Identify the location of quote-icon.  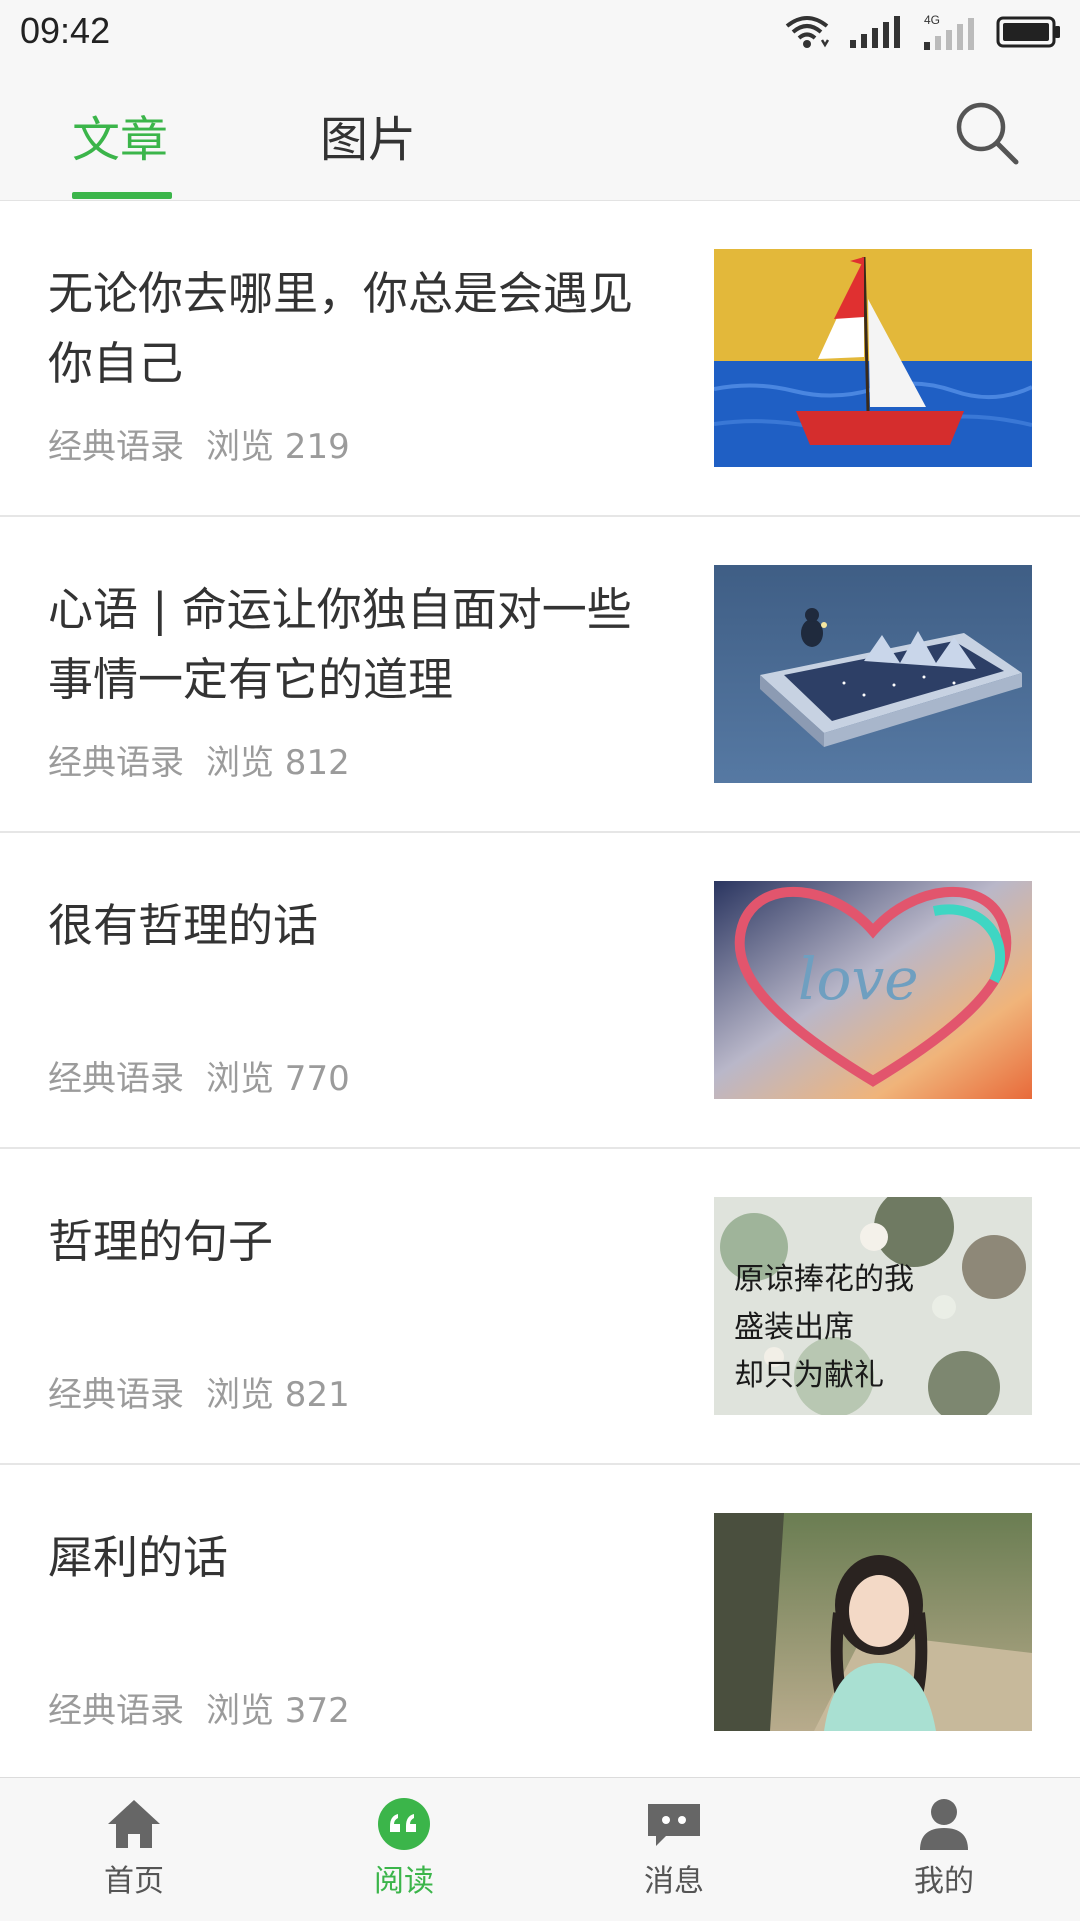
(404, 1824).